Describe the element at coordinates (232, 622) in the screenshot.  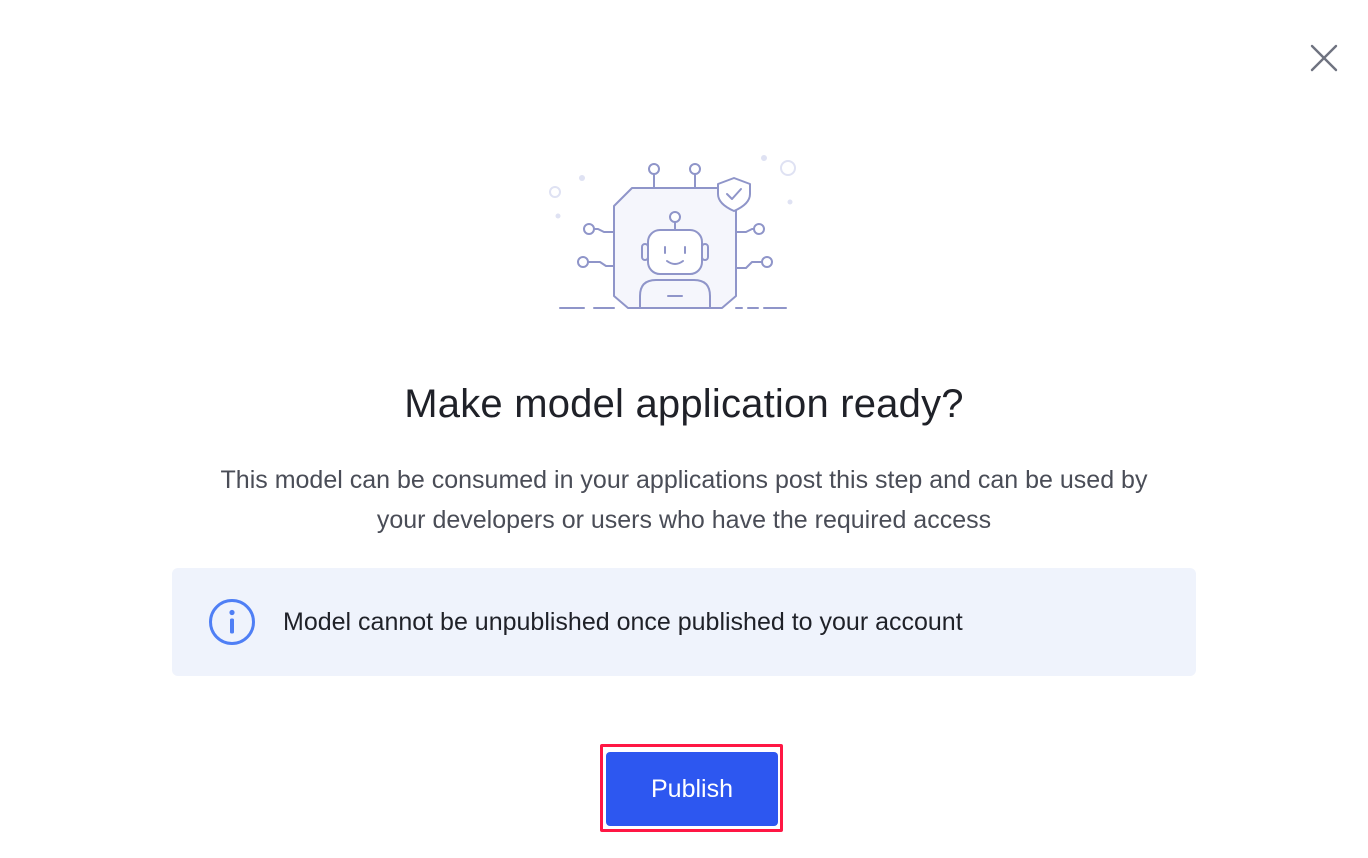
I see `info-icon` at that location.